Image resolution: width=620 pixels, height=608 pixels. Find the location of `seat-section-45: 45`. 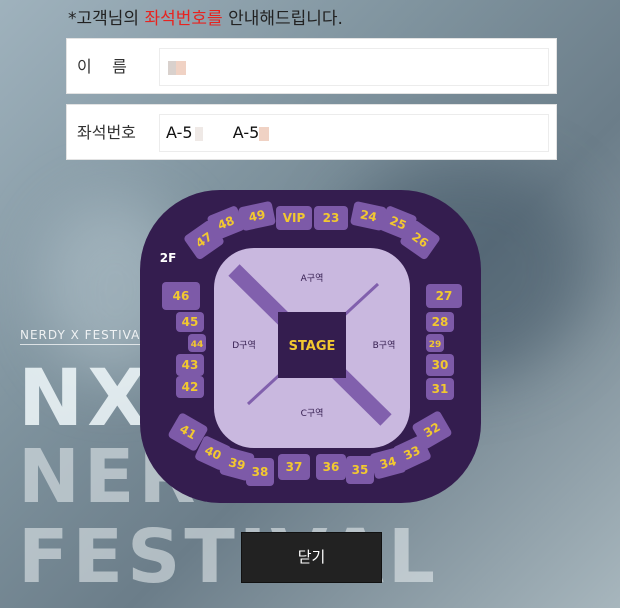

seat-section-45: 45 is located at coordinates (190, 322).